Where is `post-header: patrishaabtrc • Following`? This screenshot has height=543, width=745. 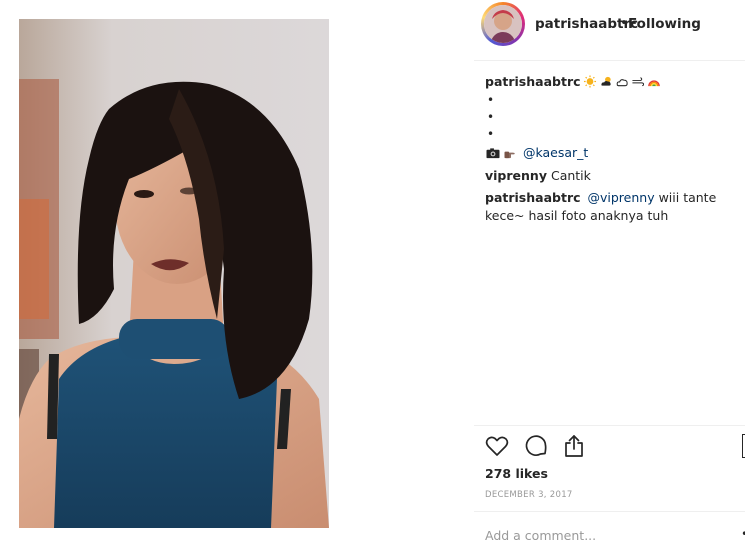
post-header: patrishaabtrc • Following is located at coordinates (609, 27).